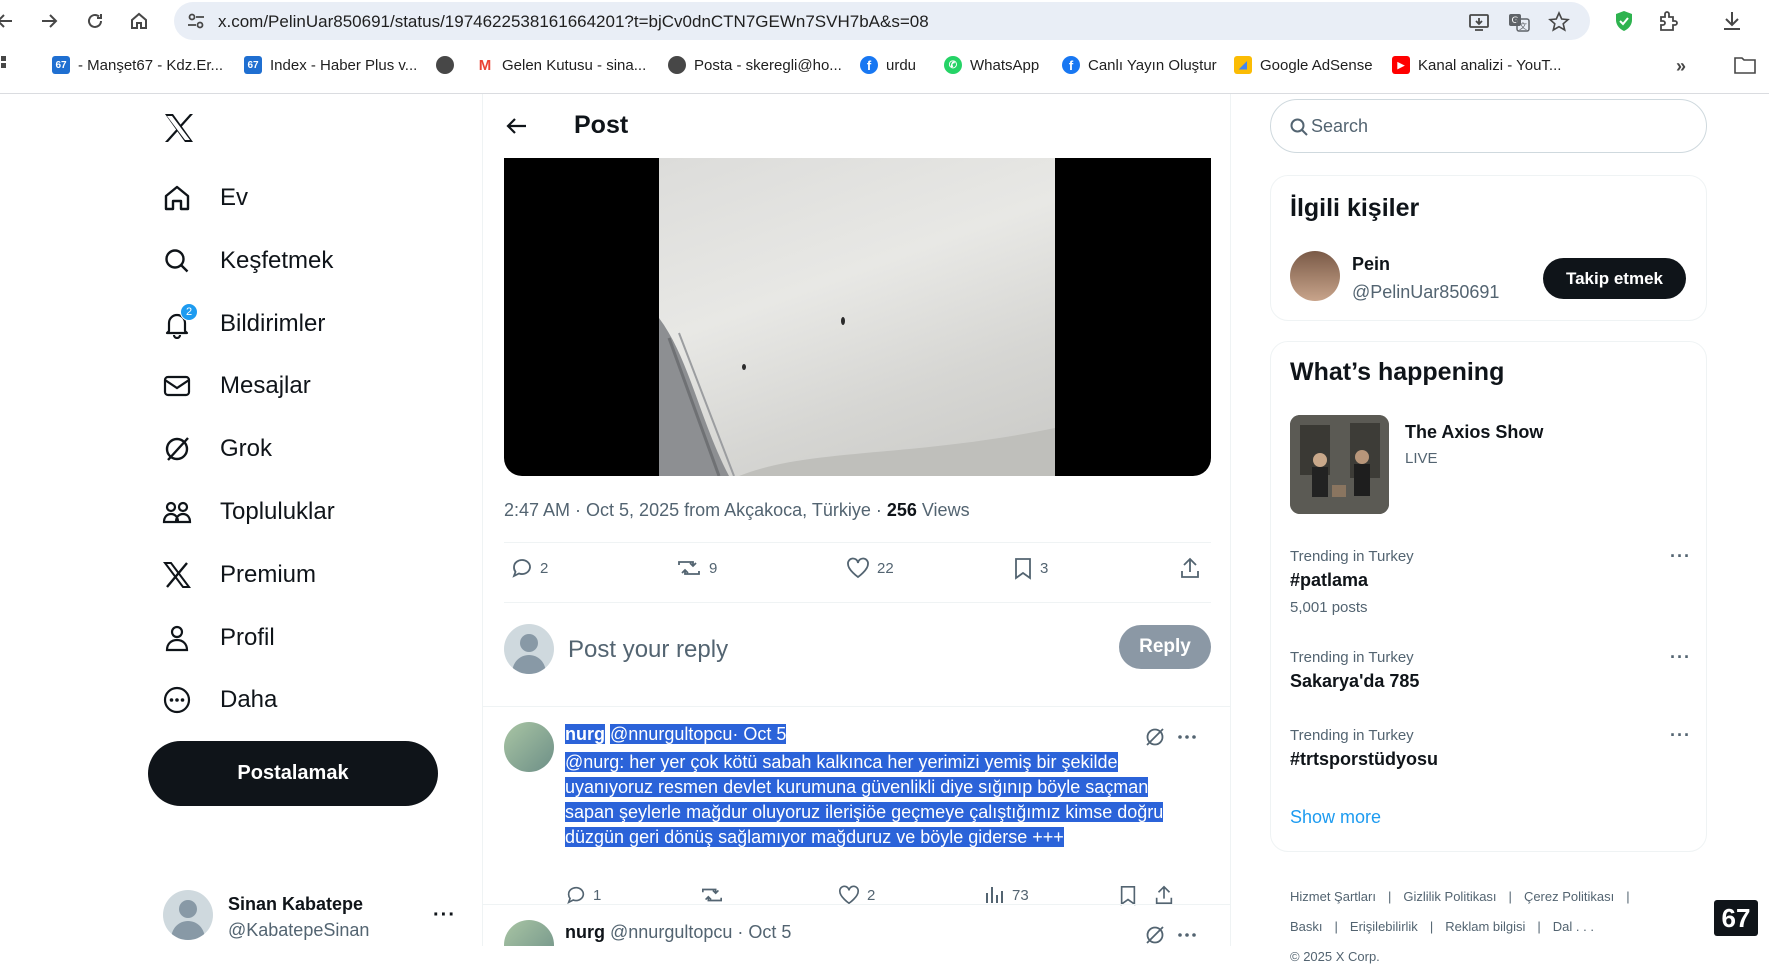 This screenshot has width=1769, height=972. Describe the element at coordinates (529, 568) in the screenshot. I see `reply-action: 2` at that location.